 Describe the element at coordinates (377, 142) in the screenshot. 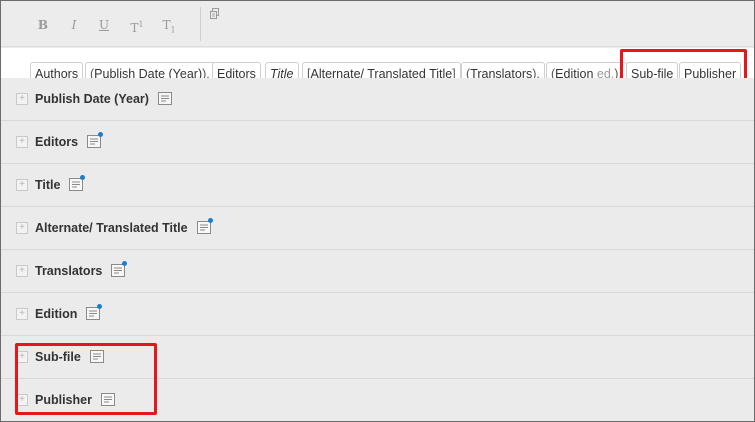

I see `field-row: + Editors` at that location.